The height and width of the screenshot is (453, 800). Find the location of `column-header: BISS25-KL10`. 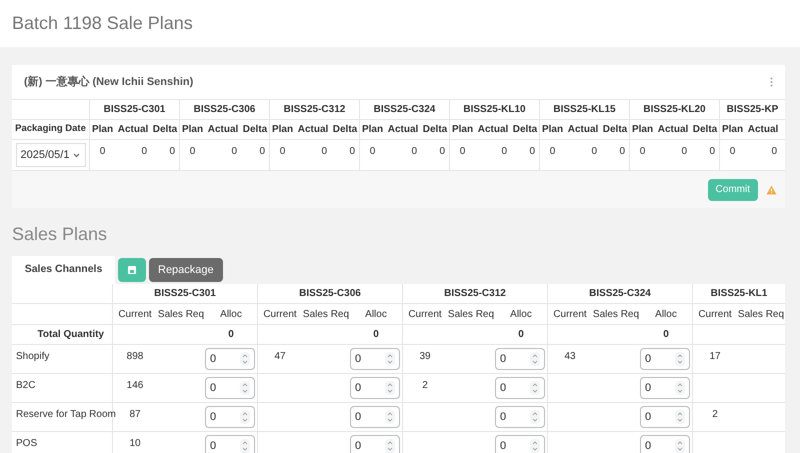

column-header: BISS25-KL10 is located at coordinates (494, 110).